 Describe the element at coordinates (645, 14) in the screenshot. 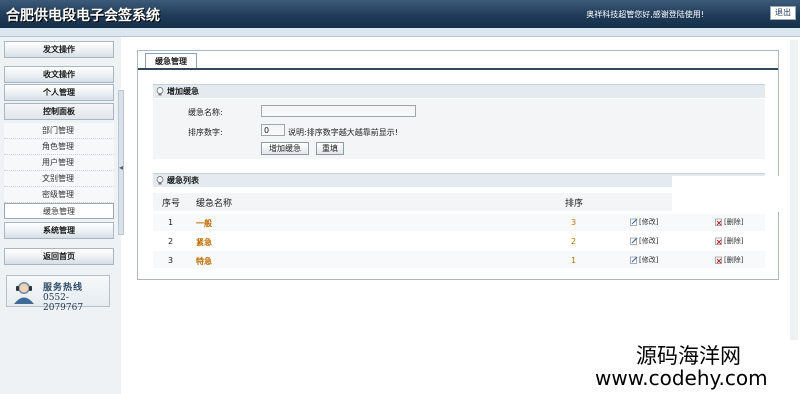

I see `welcome-text: 奥祥科技超管您好,感谢登陆使用!` at that location.